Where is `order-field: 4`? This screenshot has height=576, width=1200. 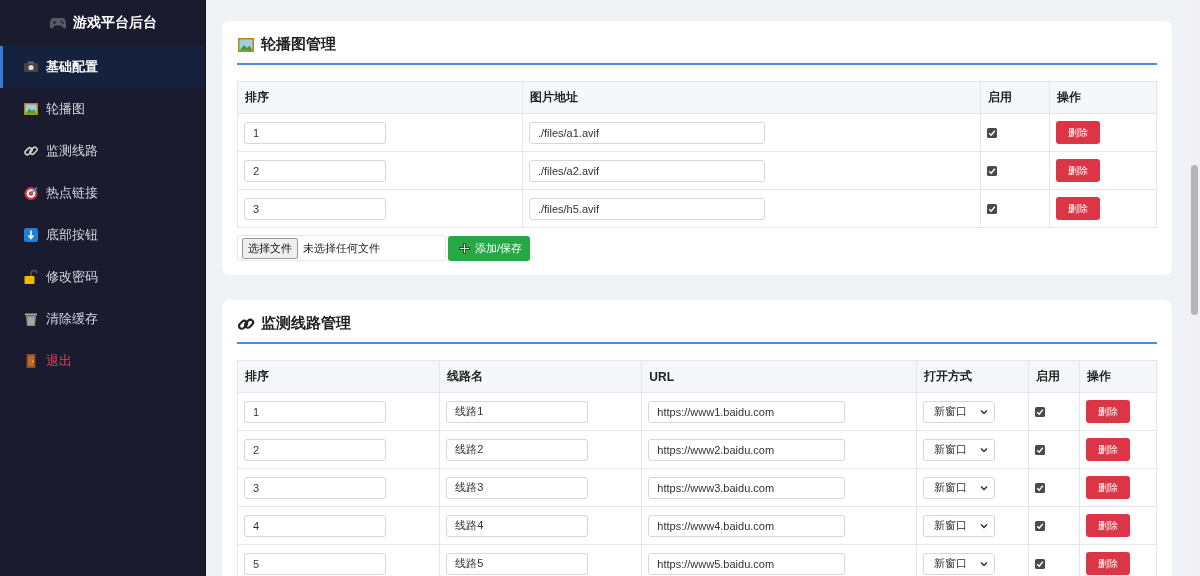
order-field: 4 is located at coordinates (315, 525).